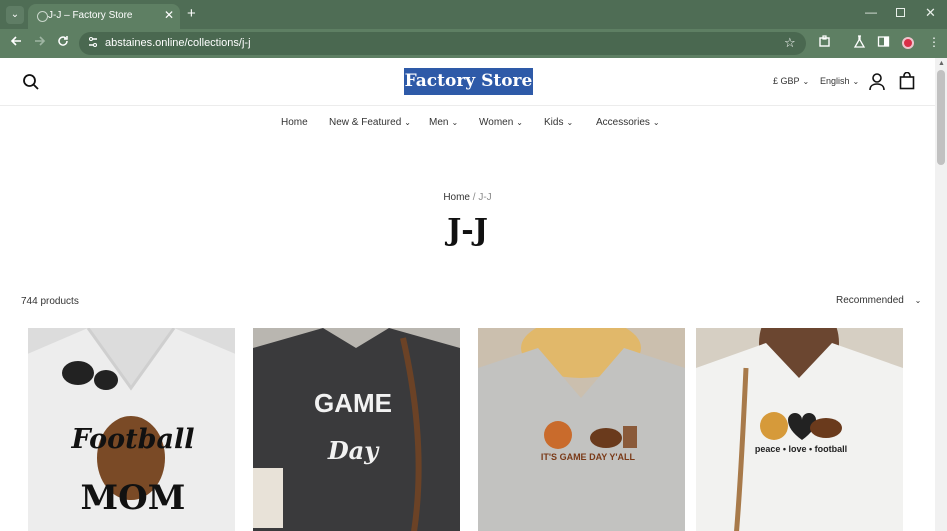  Describe the element at coordinates (191, 13) in the screenshot. I see `new-tab-button: +` at that location.